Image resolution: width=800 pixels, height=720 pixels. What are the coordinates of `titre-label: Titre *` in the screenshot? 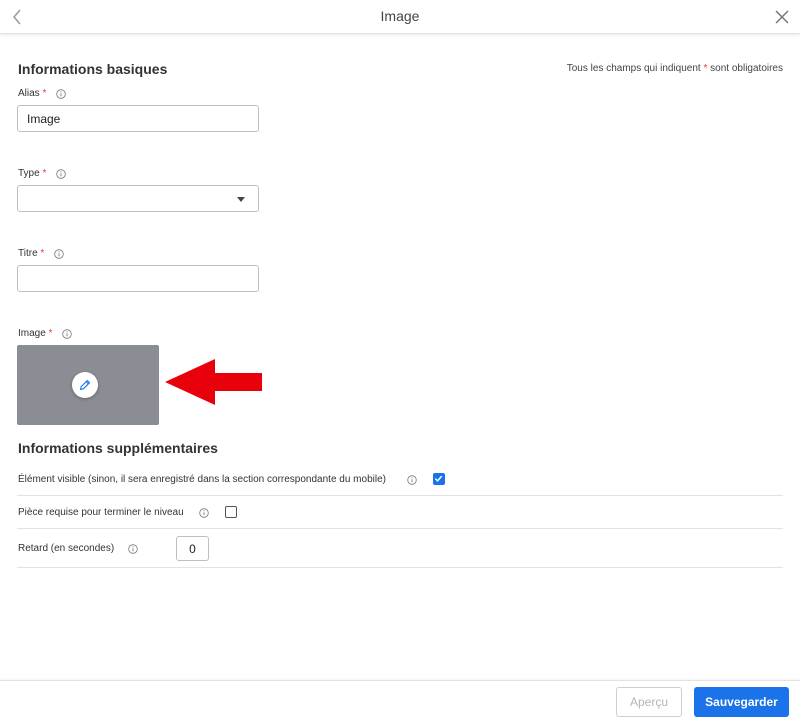 It's located at (41, 253).